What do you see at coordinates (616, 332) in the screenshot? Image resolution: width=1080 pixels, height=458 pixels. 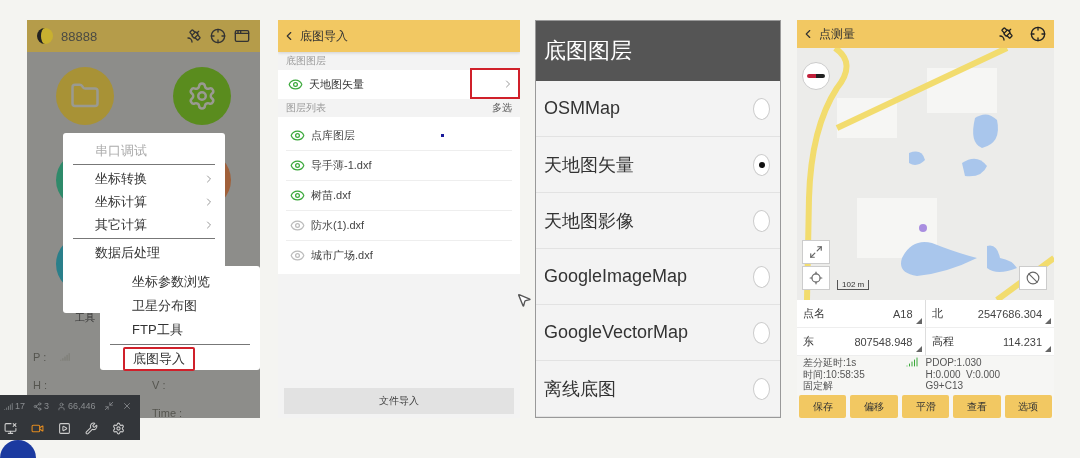 I see `option-label: GoogleVectorMap` at bounding box center [616, 332].